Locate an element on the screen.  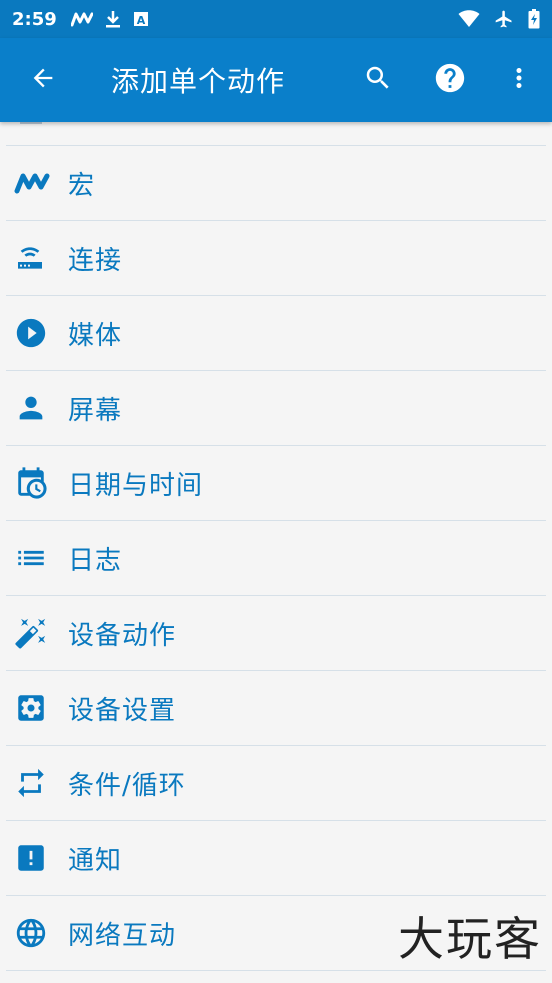
alert-box-icon is located at coordinates (31, 858).